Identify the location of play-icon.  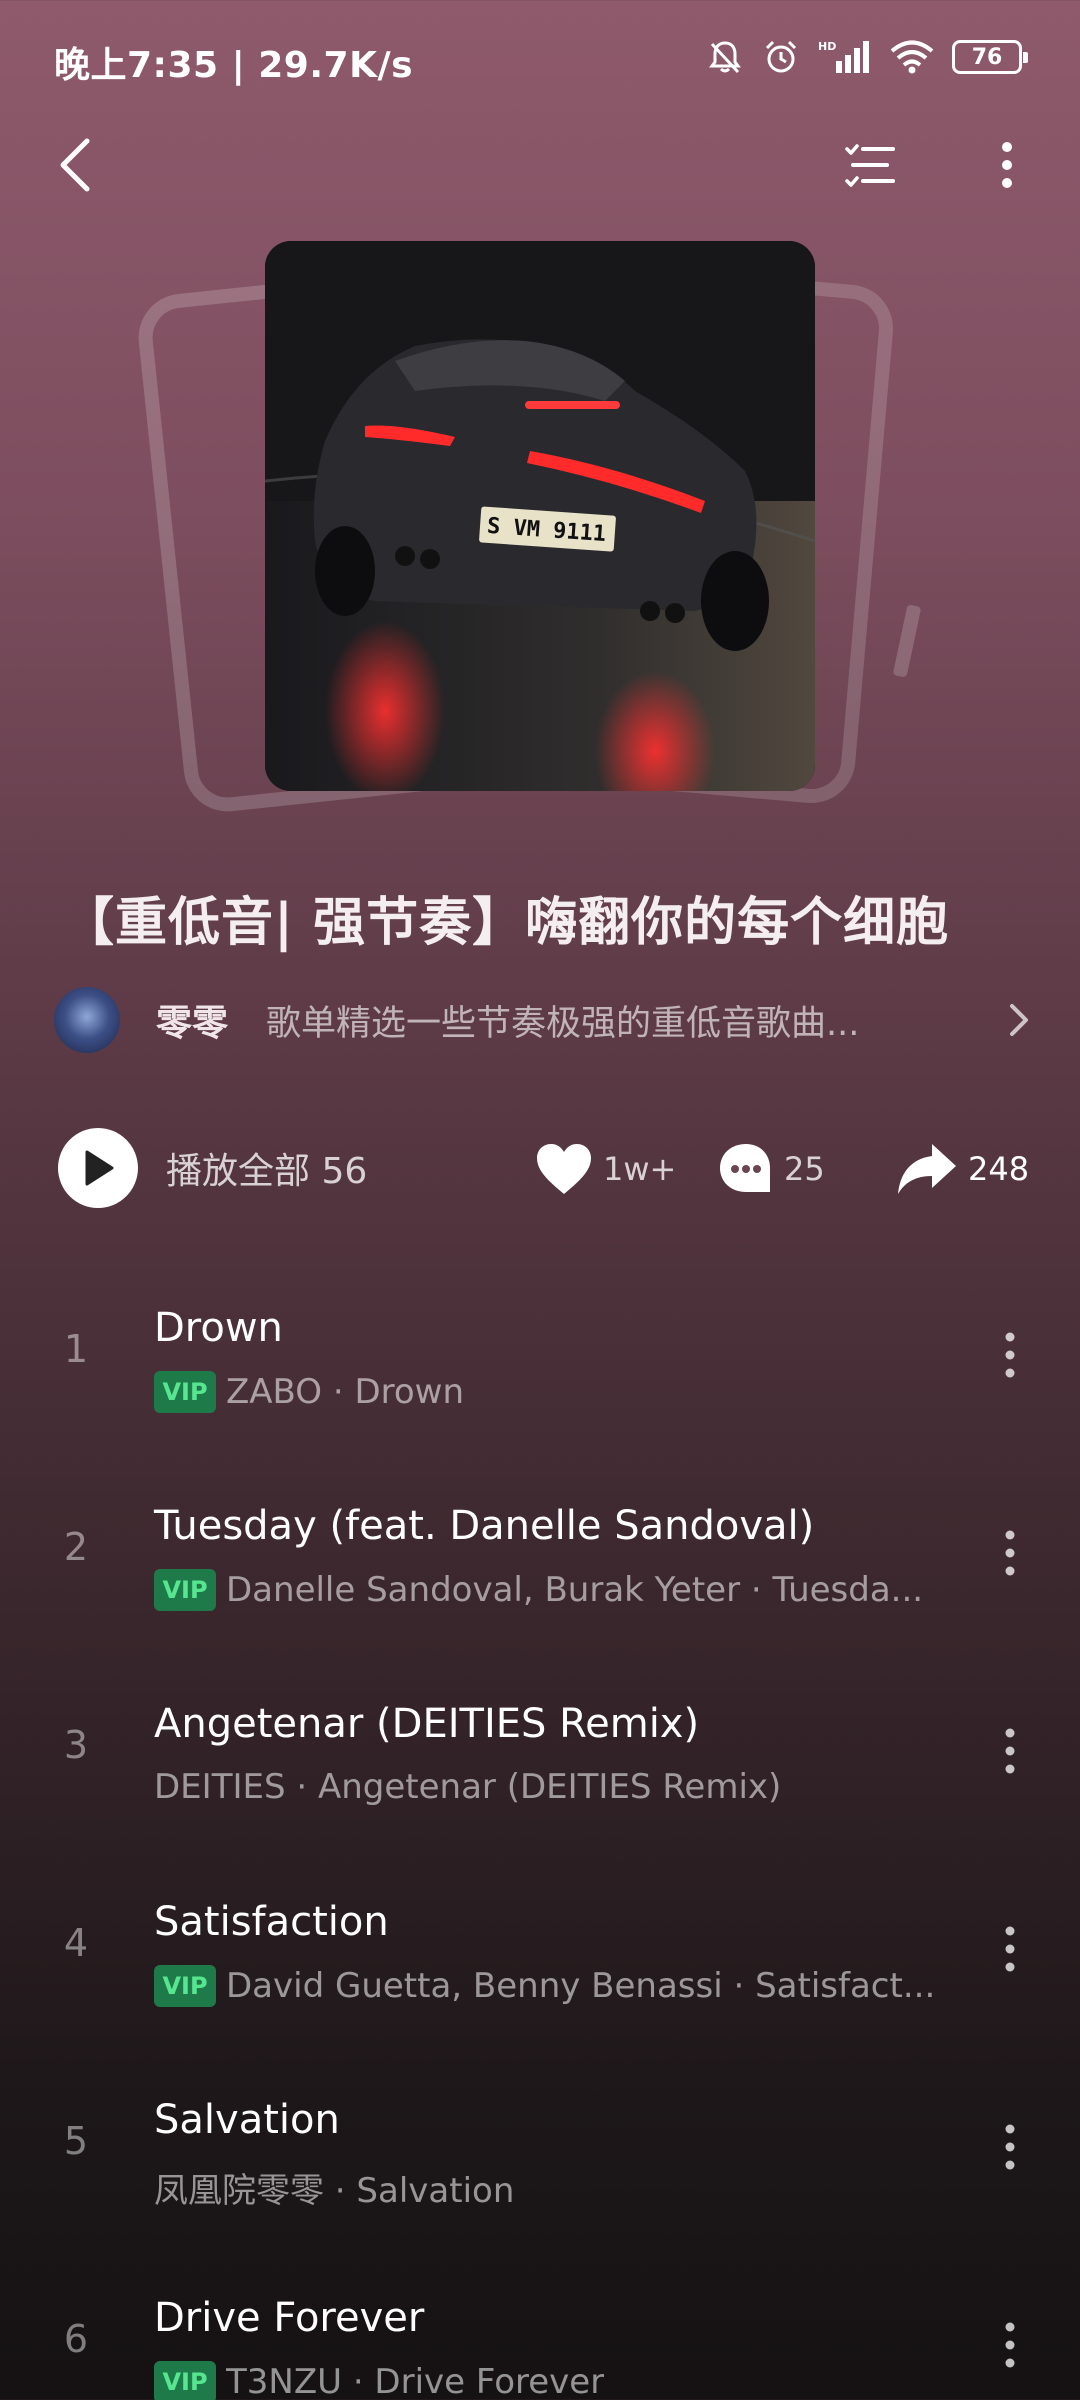
(98, 1168).